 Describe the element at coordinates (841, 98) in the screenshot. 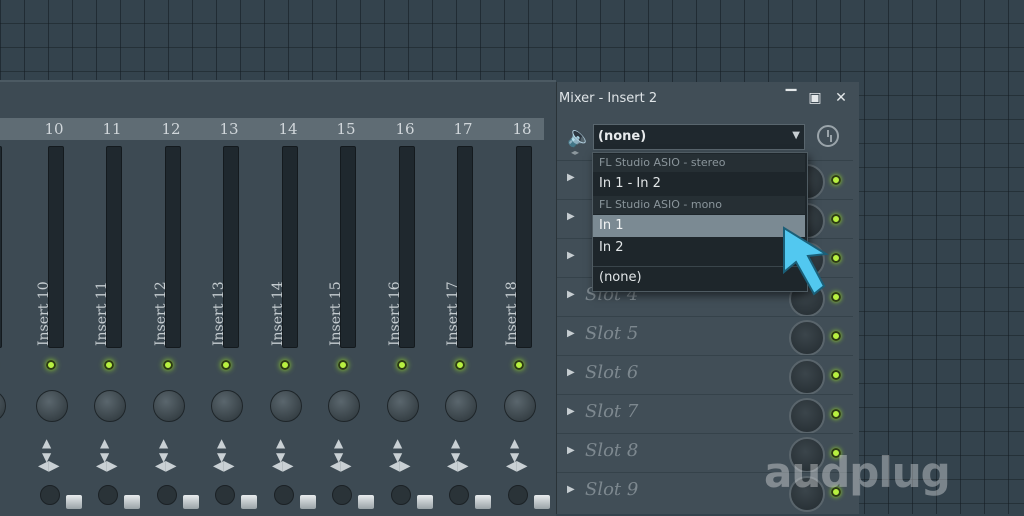

I see `close-icon: ✕` at that location.